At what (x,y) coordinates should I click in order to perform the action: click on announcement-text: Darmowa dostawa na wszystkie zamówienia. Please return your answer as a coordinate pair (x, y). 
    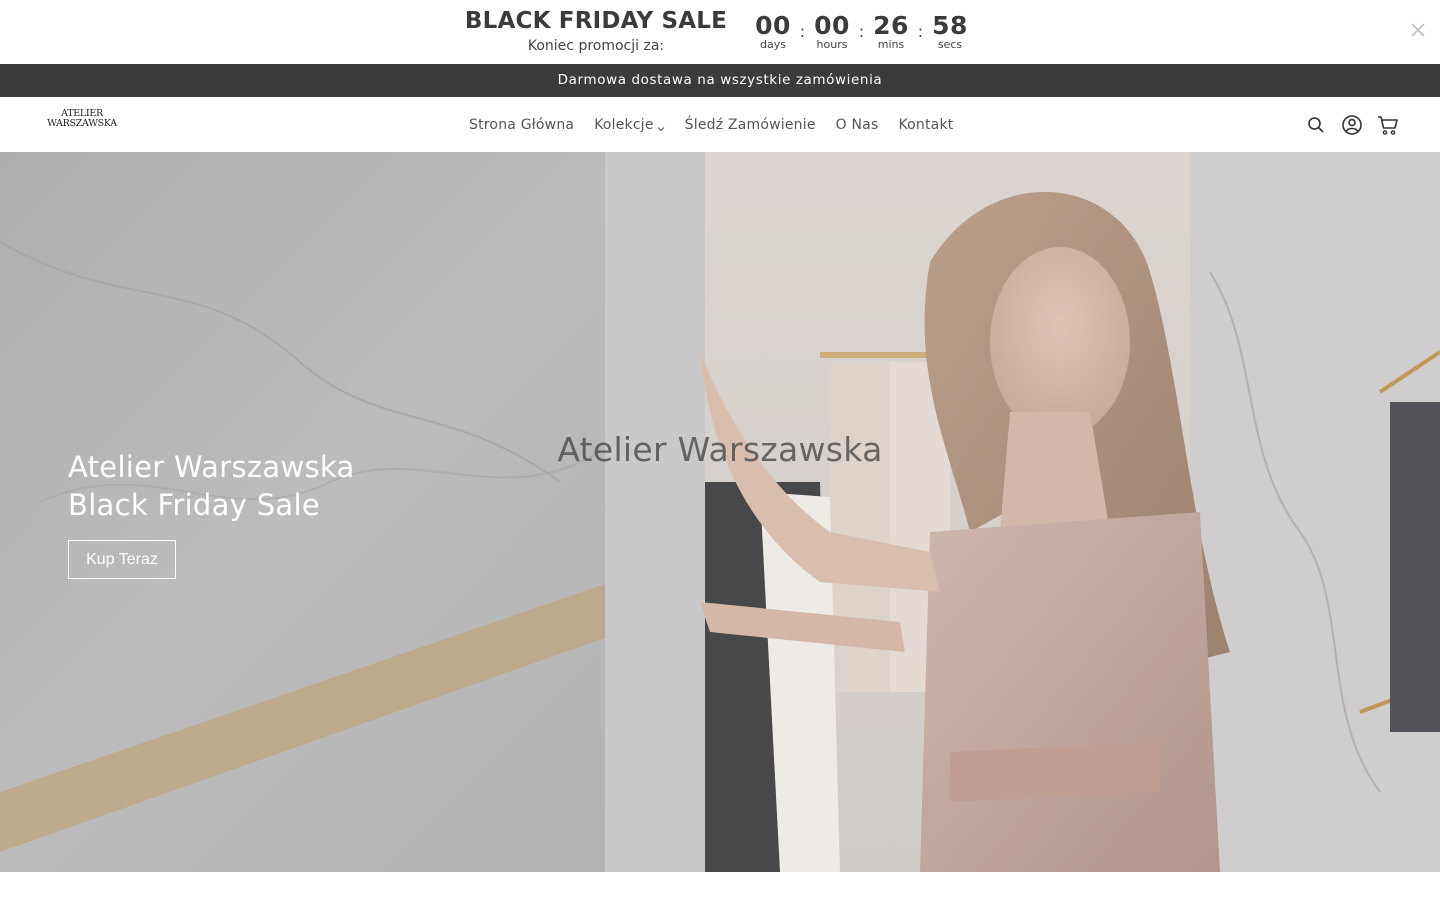
    Looking at the image, I should click on (720, 80).